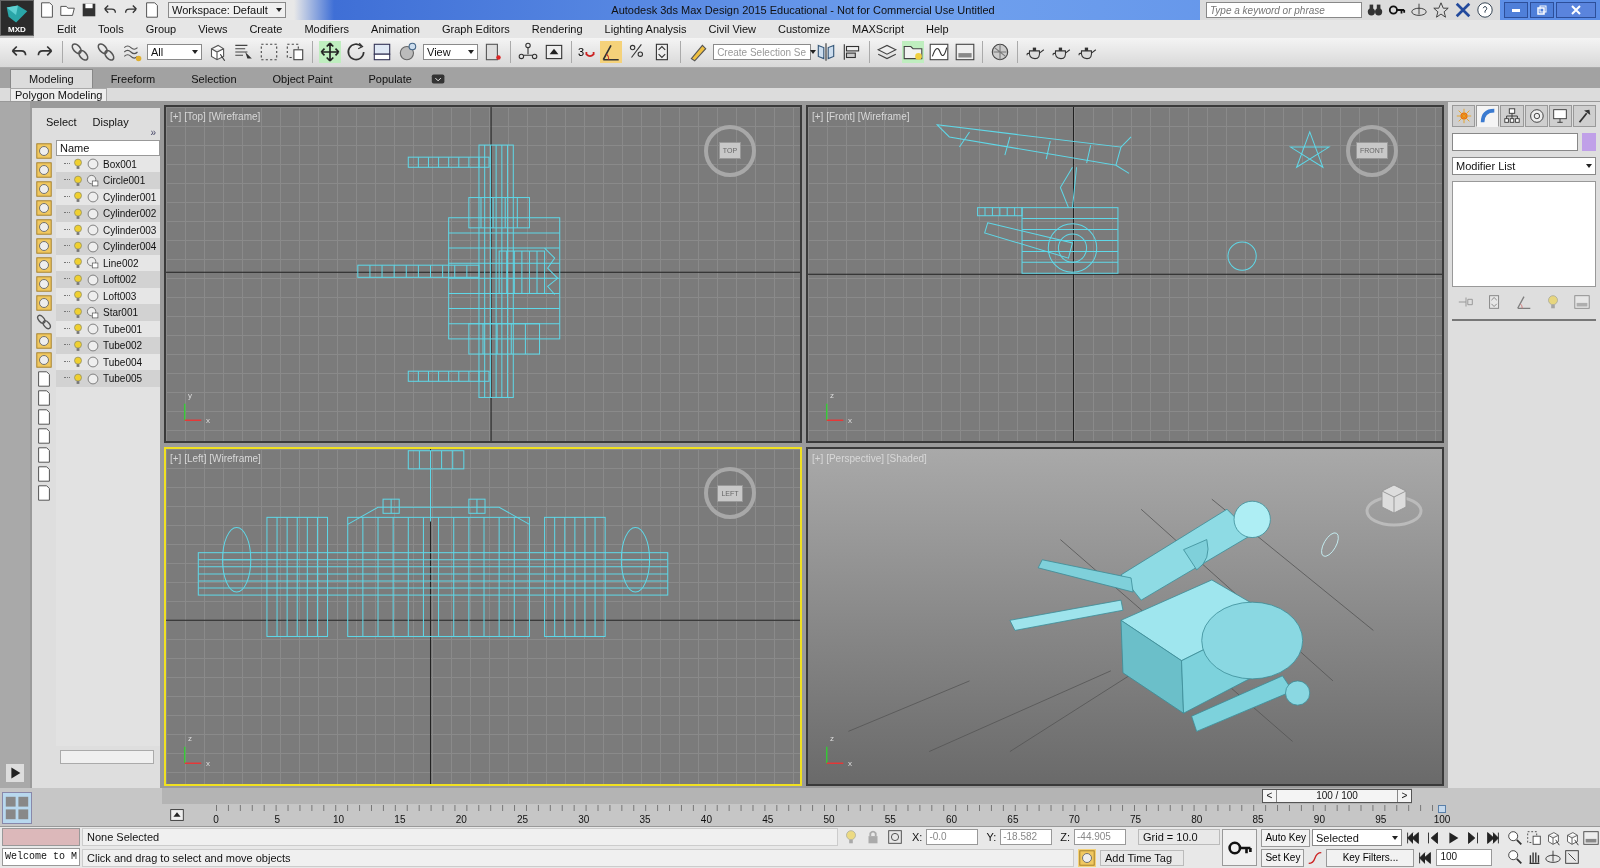  Describe the element at coordinates (161, 29) in the screenshot. I see `menu-item: Group` at that location.